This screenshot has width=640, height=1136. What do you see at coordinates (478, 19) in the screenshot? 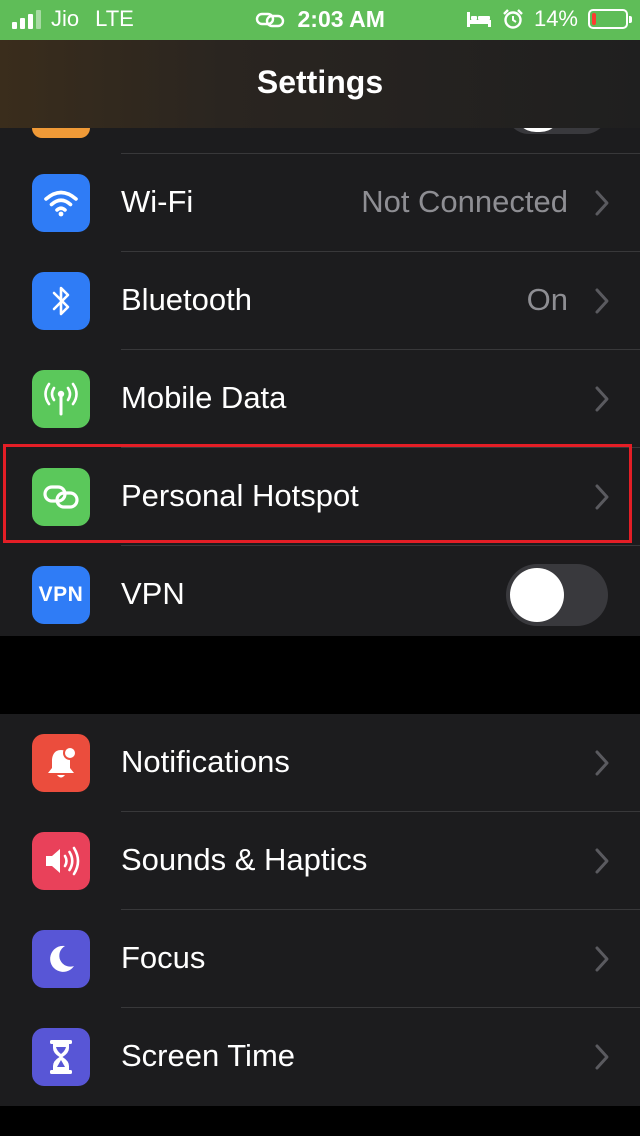
I see `sleep-bed-icon` at bounding box center [478, 19].